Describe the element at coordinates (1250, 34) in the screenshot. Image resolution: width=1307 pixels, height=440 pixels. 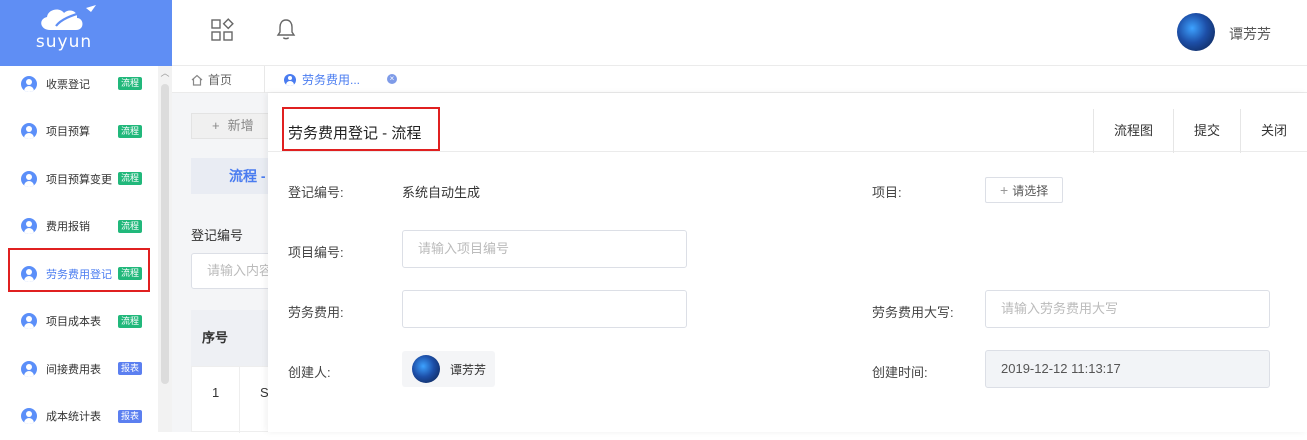
I see `user-name: 谭芳芳` at that location.